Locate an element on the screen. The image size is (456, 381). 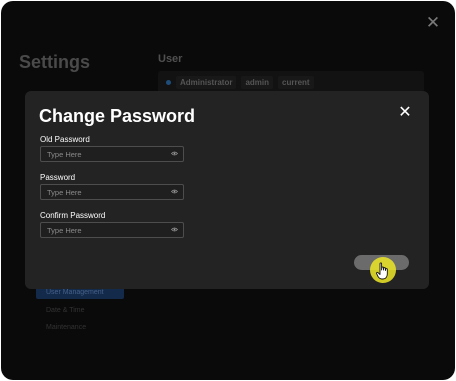
user-role: admin is located at coordinates (257, 82).